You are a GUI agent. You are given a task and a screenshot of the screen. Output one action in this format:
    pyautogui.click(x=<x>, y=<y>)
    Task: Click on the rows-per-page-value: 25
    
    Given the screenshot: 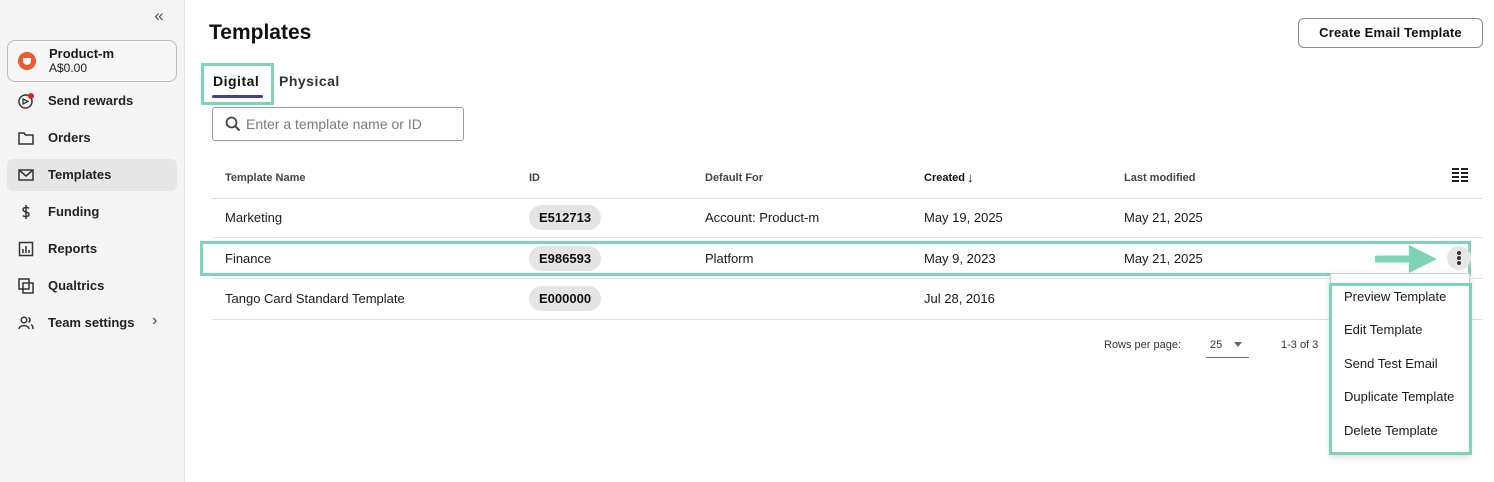 What is the action you would take?
    pyautogui.click(x=1216, y=345)
    